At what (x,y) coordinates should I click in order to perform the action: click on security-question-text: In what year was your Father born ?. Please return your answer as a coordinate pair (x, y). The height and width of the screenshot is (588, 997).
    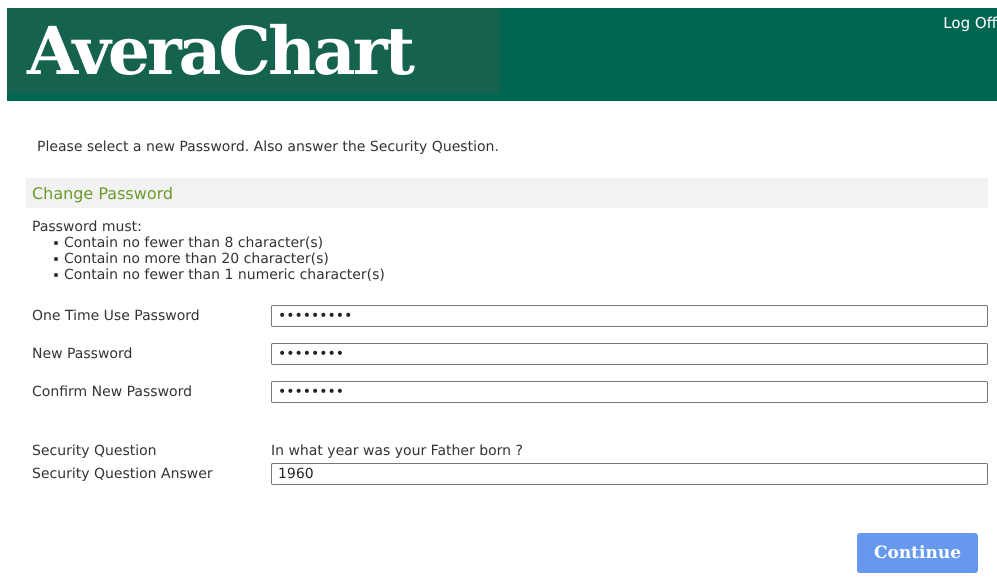
    Looking at the image, I should click on (397, 451).